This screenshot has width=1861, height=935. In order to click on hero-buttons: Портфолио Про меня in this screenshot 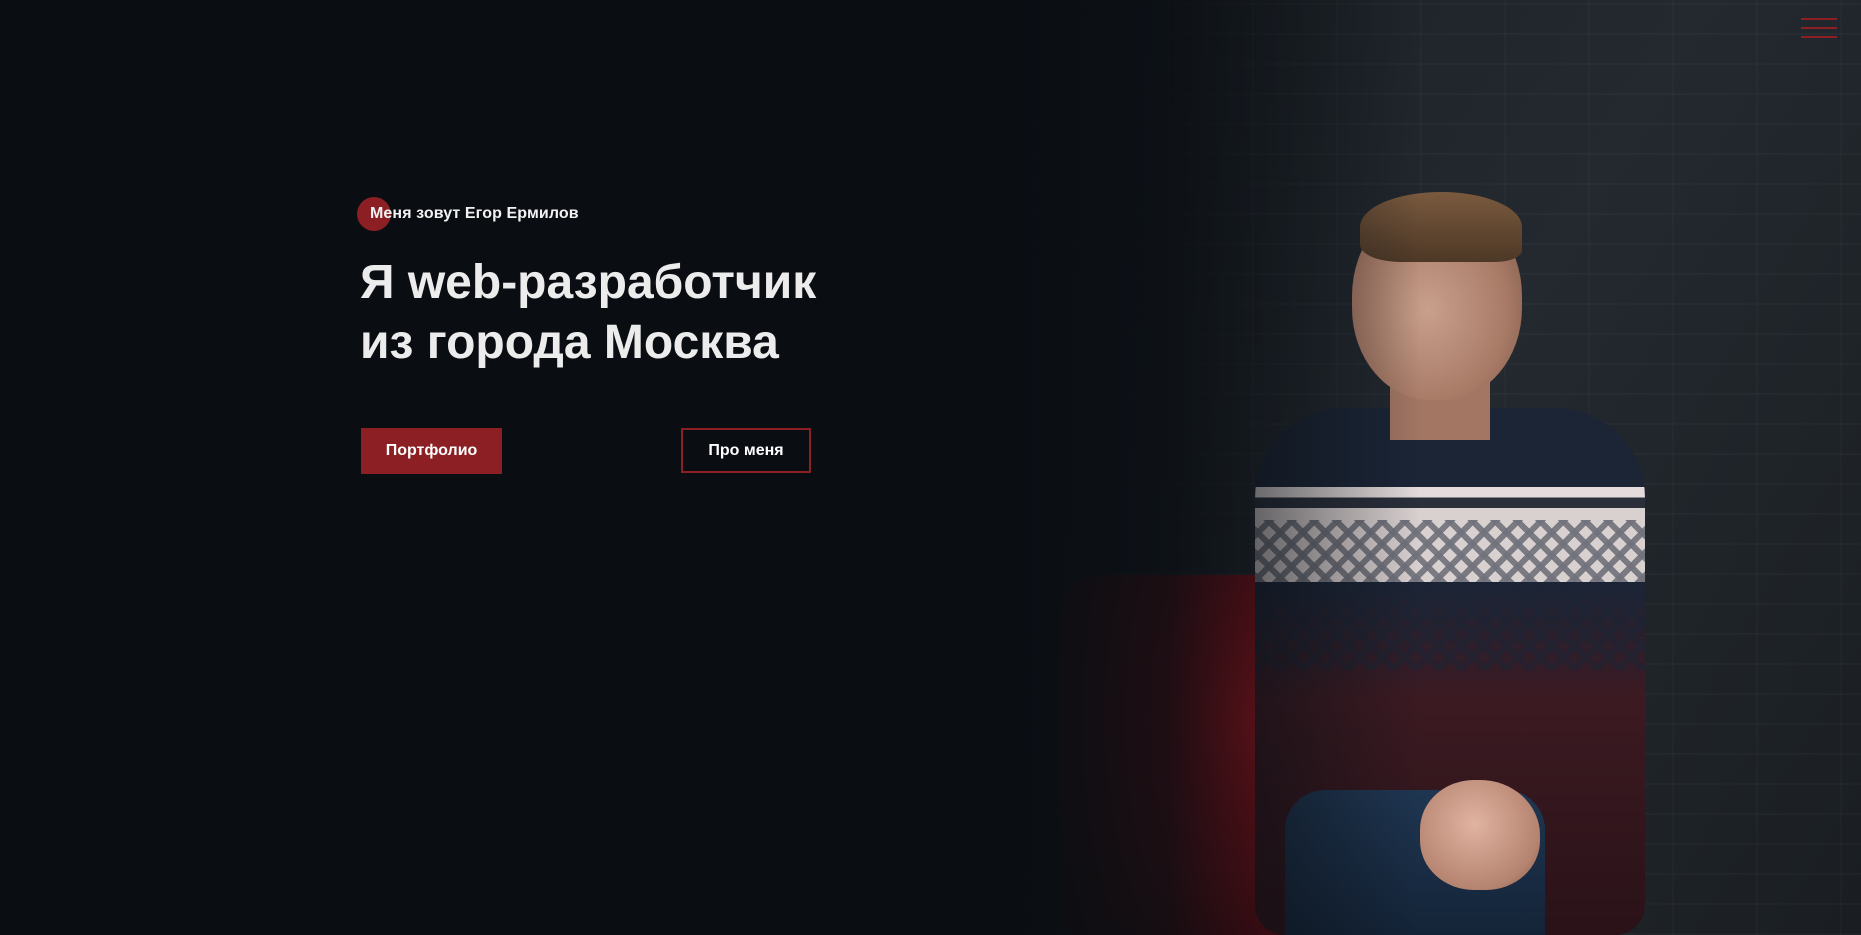, I will do `click(640, 451)`.